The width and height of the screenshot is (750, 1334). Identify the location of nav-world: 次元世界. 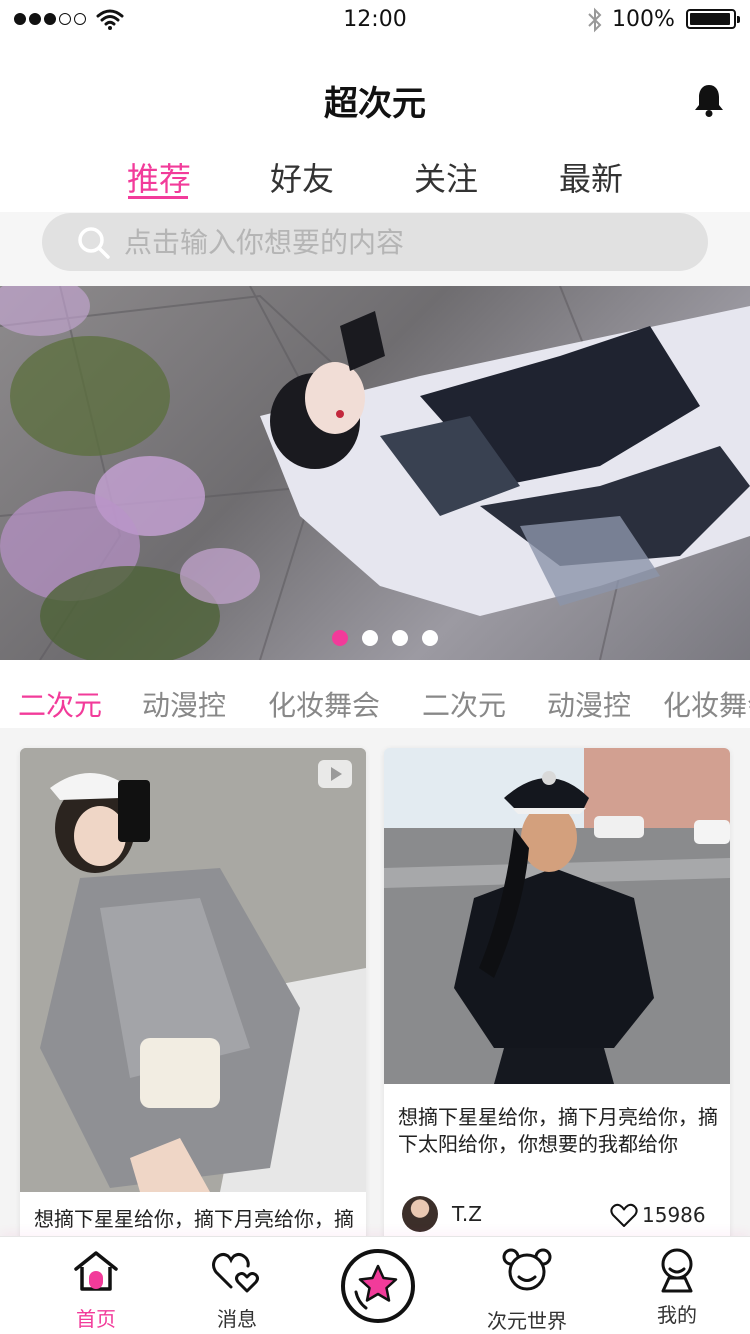
(527, 1285).